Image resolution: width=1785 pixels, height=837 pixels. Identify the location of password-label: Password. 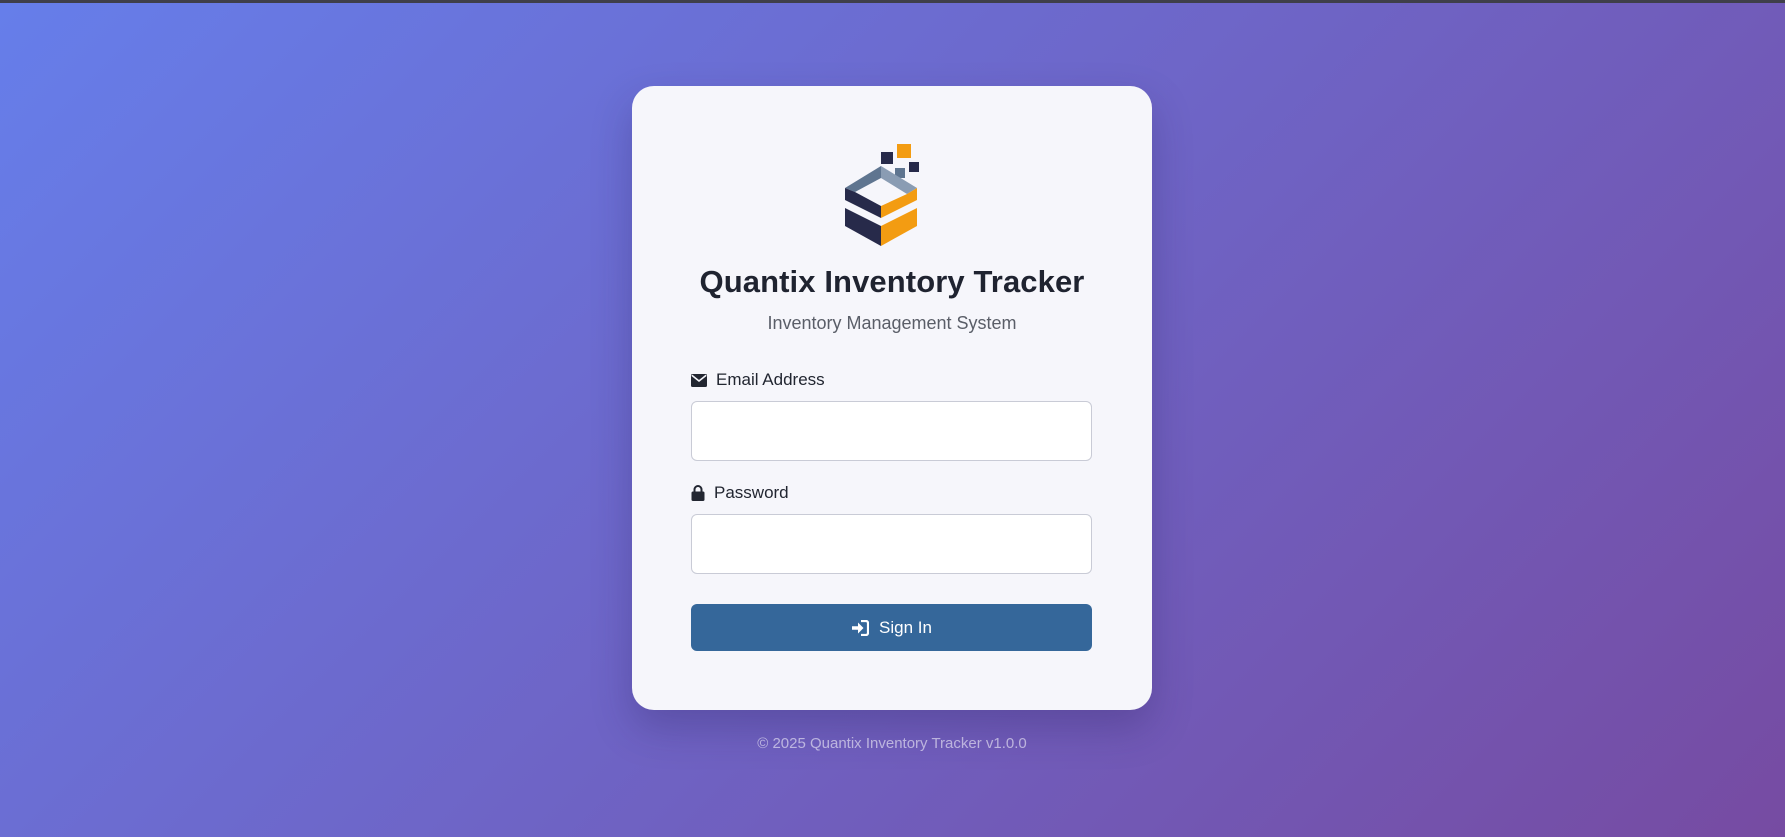
(740, 493).